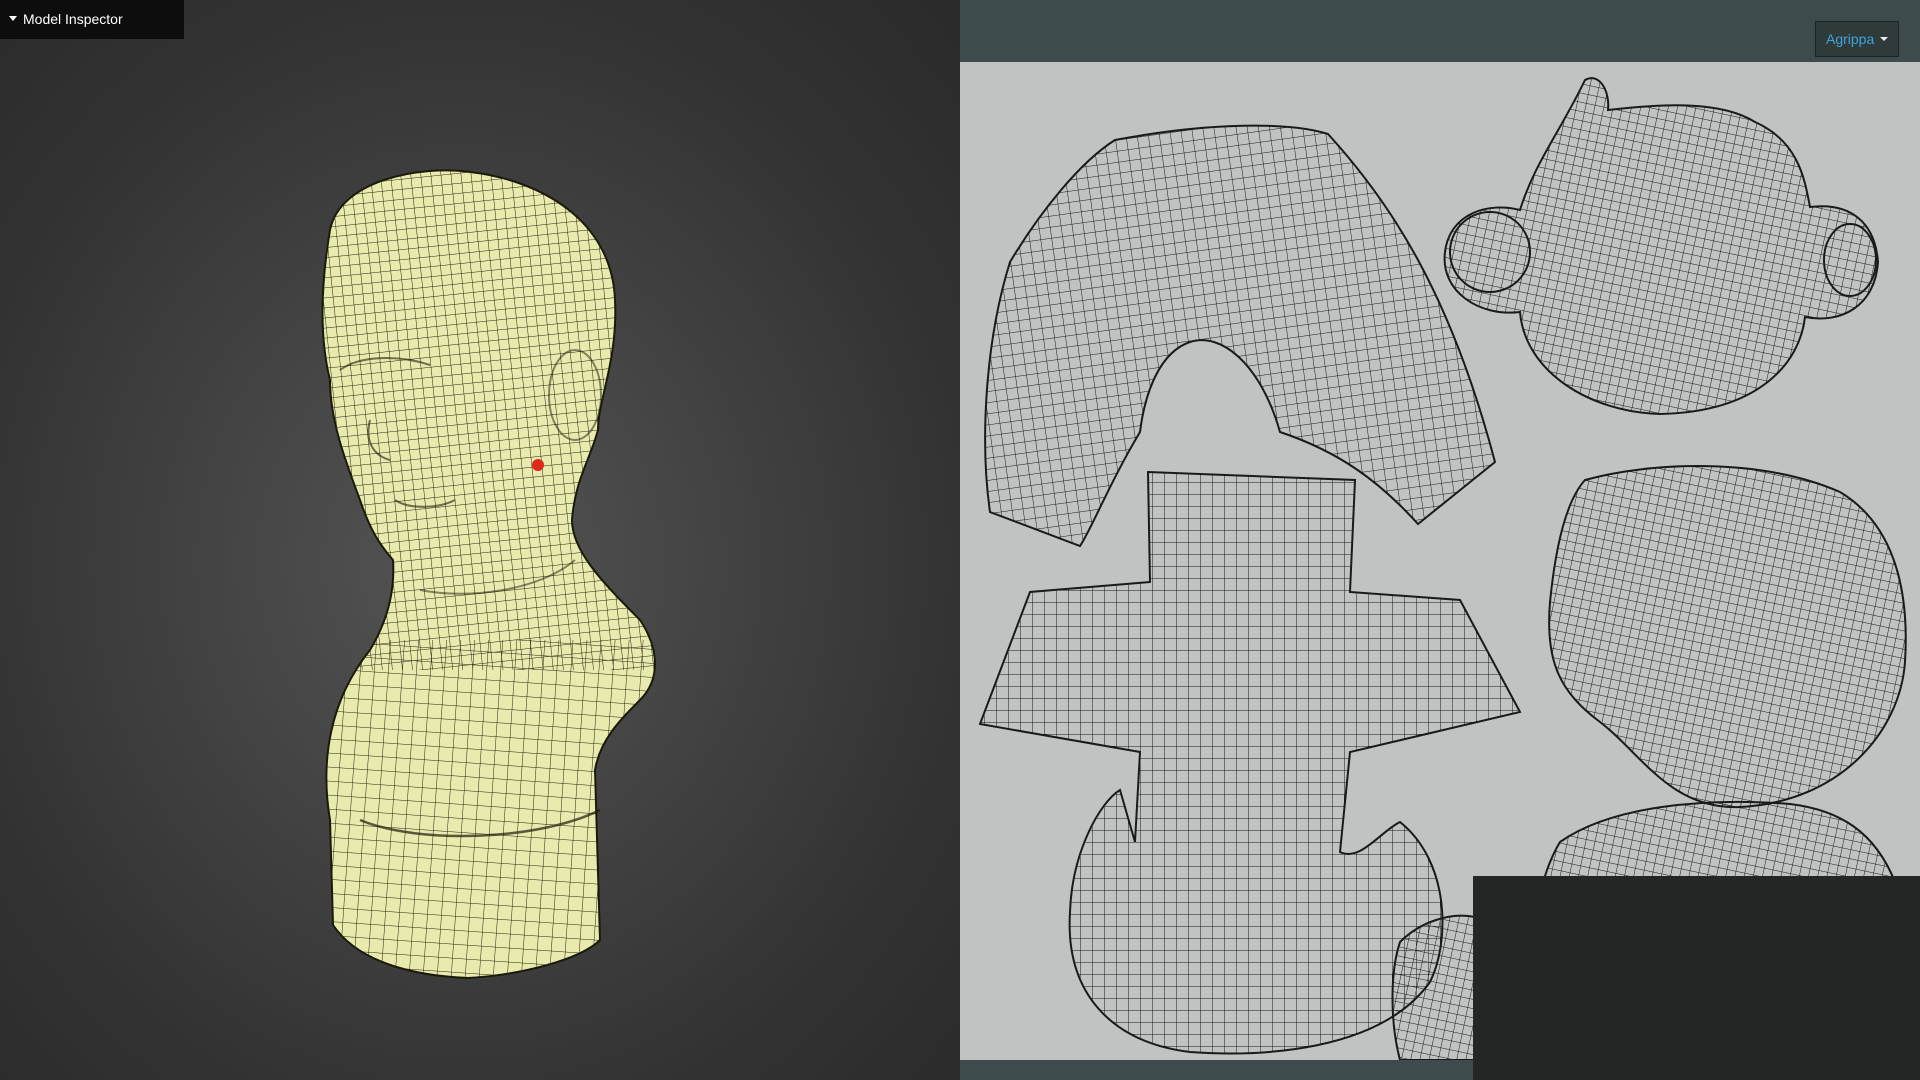 Image resolution: width=1920 pixels, height=1080 pixels. Describe the element at coordinates (1727, 637) in the screenshot. I see `uv-island-face` at that location.